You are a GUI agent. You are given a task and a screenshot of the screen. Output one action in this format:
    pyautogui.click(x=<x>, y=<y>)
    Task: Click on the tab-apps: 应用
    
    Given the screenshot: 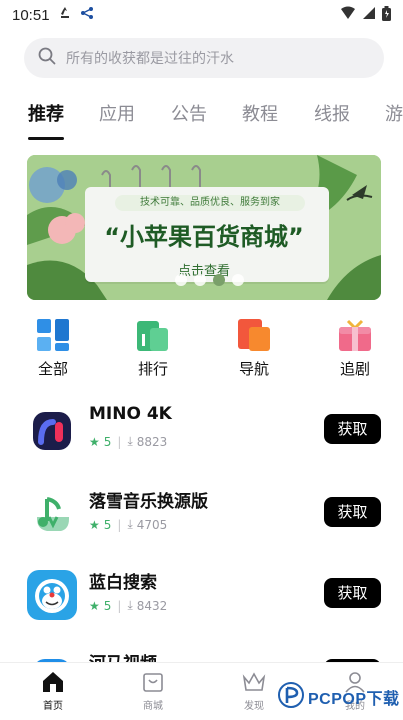 What is the action you would take?
    pyautogui.click(x=117, y=113)
    